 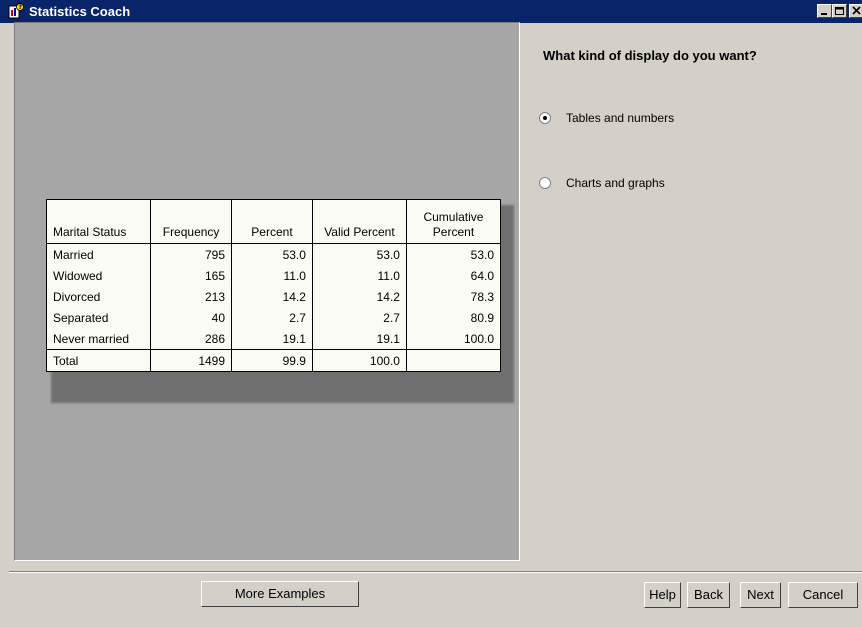 I want to click on title-bar: ? Statistics Coach, so click(x=431, y=11).